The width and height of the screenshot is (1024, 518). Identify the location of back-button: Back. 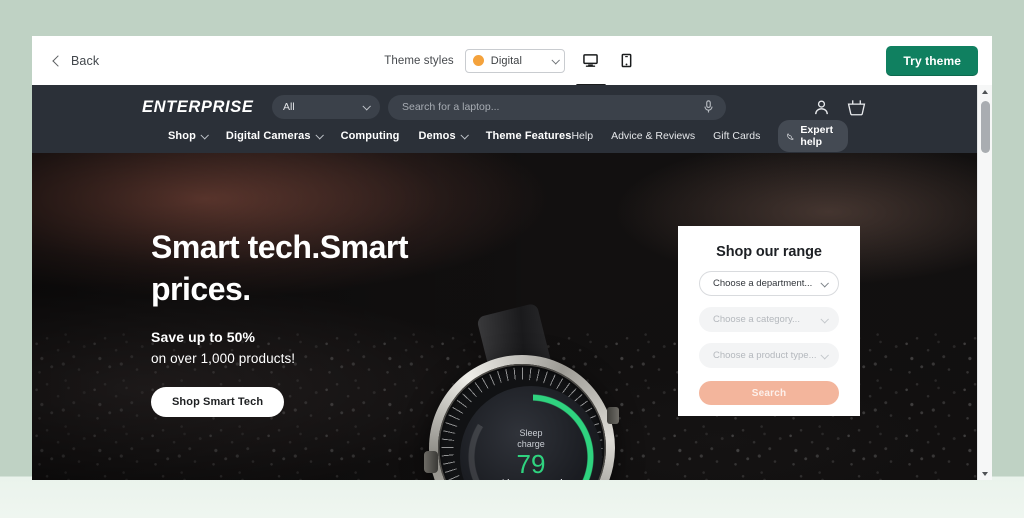
(76, 61).